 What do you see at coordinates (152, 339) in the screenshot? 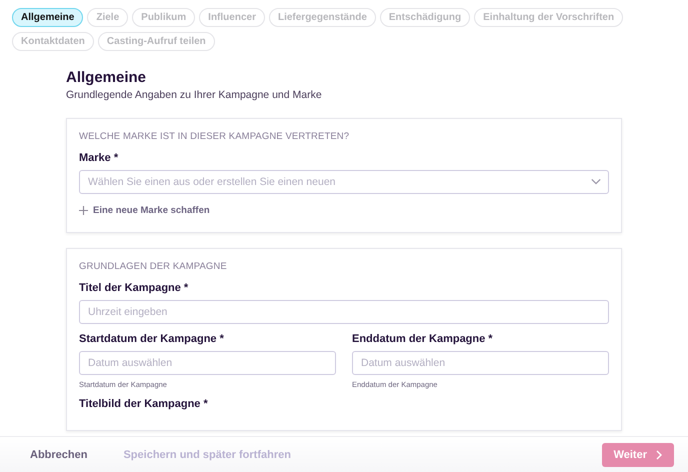
I see `field-label: Startdatum der Kampagne *` at bounding box center [152, 339].